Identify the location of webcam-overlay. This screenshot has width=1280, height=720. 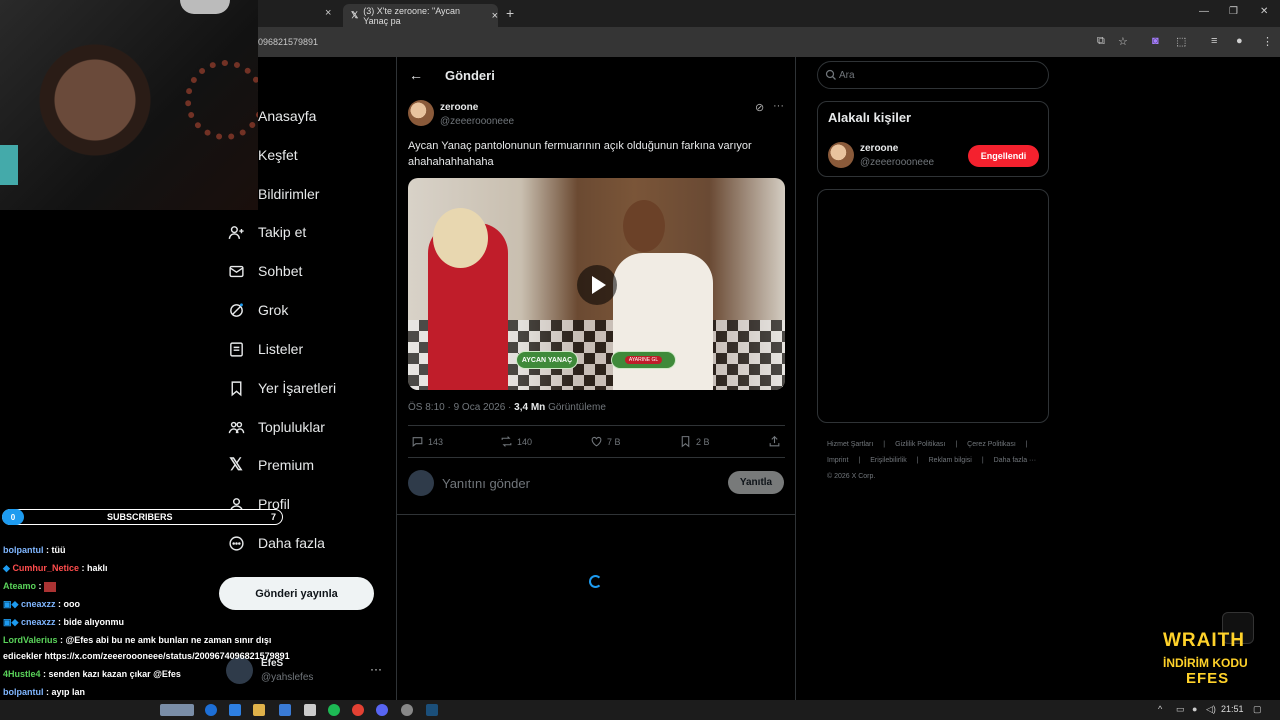
(129, 105).